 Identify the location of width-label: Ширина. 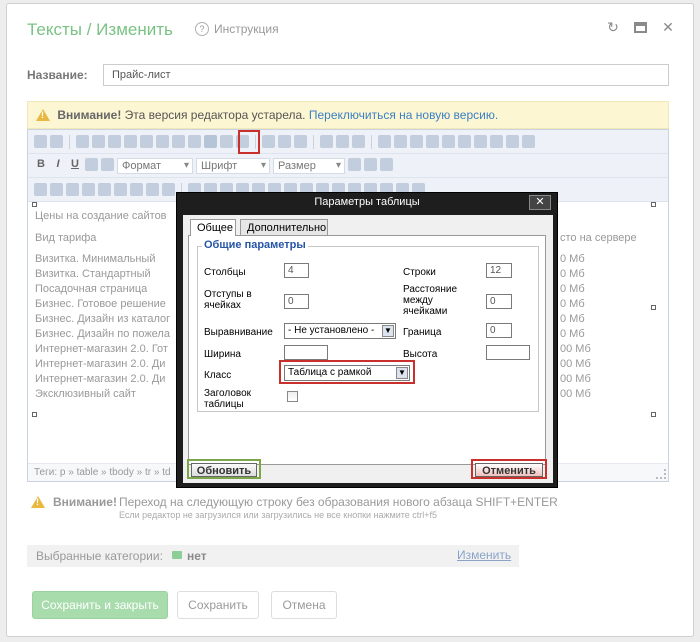
(222, 354).